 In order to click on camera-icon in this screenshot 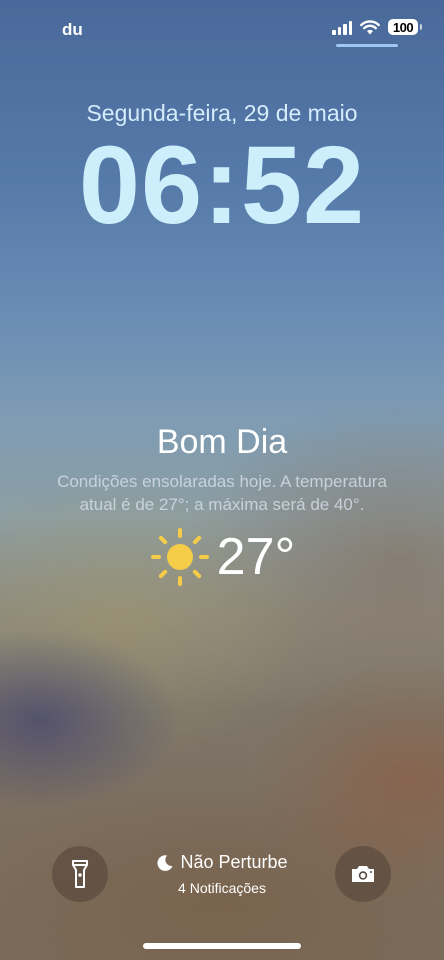, I will do `click(363, 874)`.